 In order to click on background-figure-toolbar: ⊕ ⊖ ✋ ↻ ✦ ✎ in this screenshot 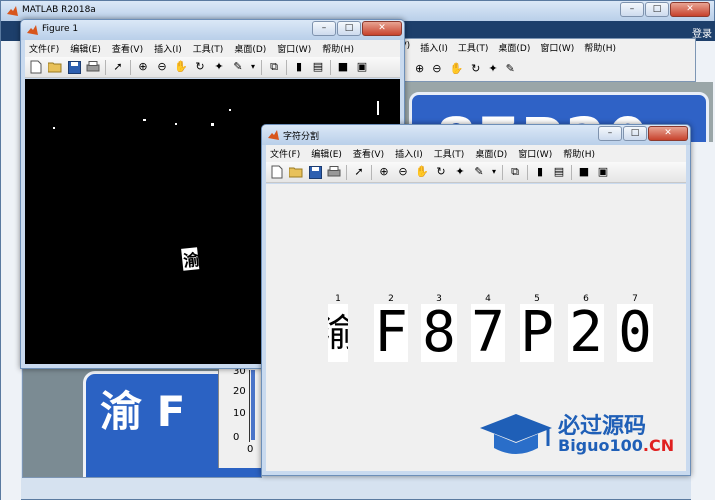, I will do `click(546, 68)`.